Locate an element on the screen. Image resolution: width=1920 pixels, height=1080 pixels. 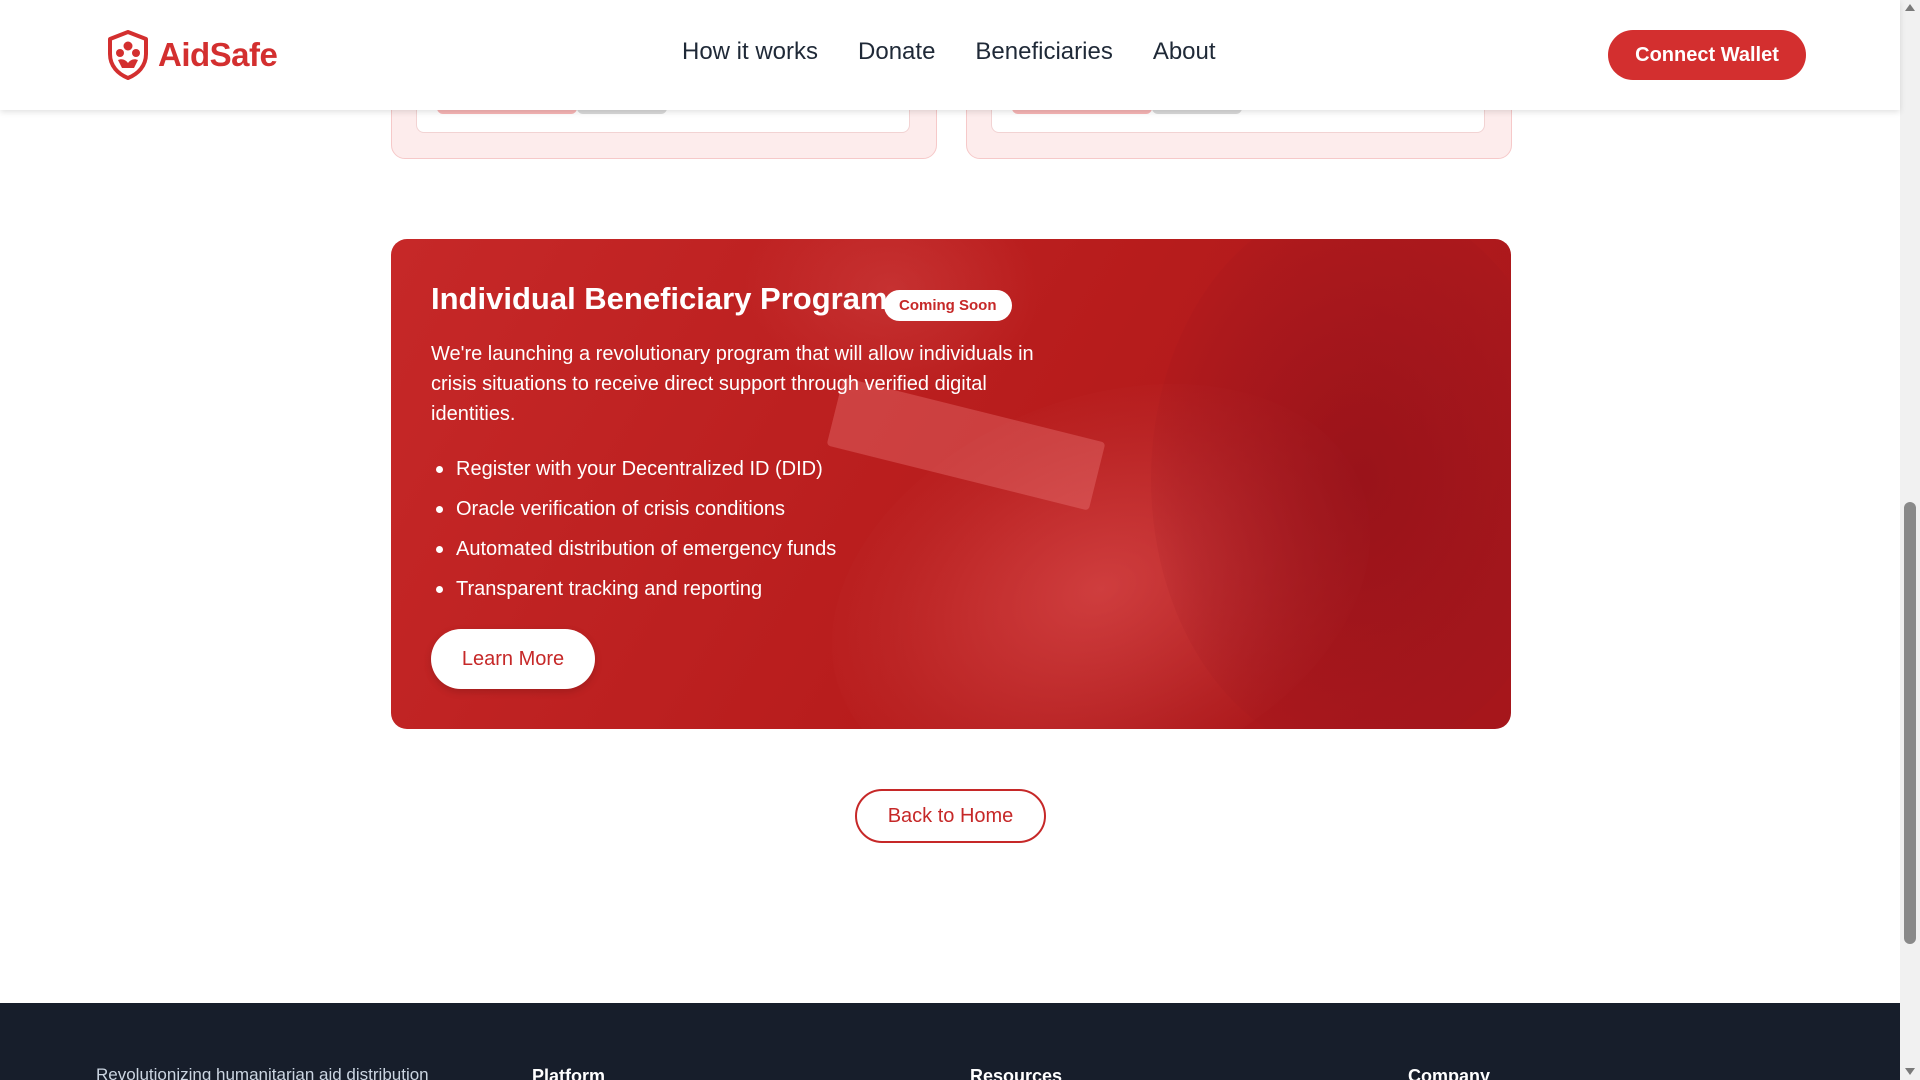
nav-about: About is located at coordinates (1184, 52).